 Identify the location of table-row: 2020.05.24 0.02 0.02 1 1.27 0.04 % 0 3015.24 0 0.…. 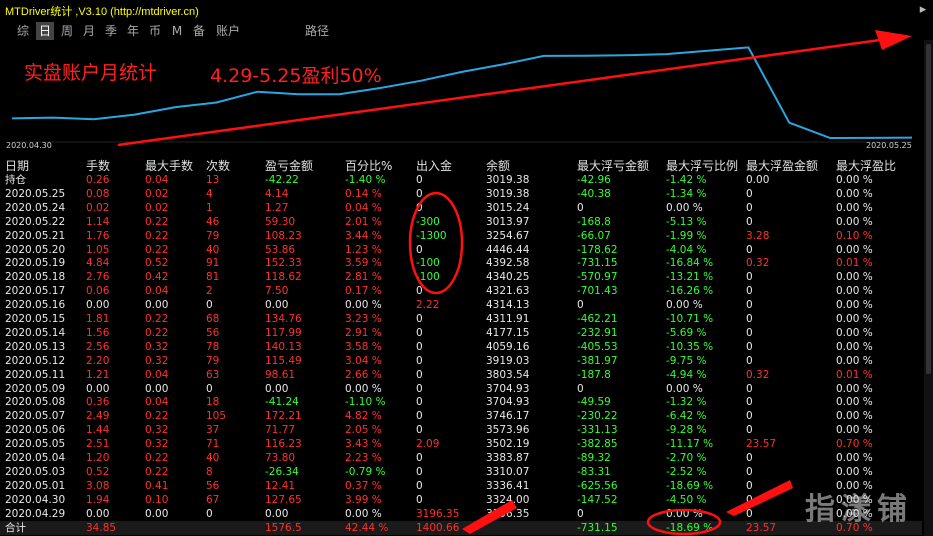
(461, 208).